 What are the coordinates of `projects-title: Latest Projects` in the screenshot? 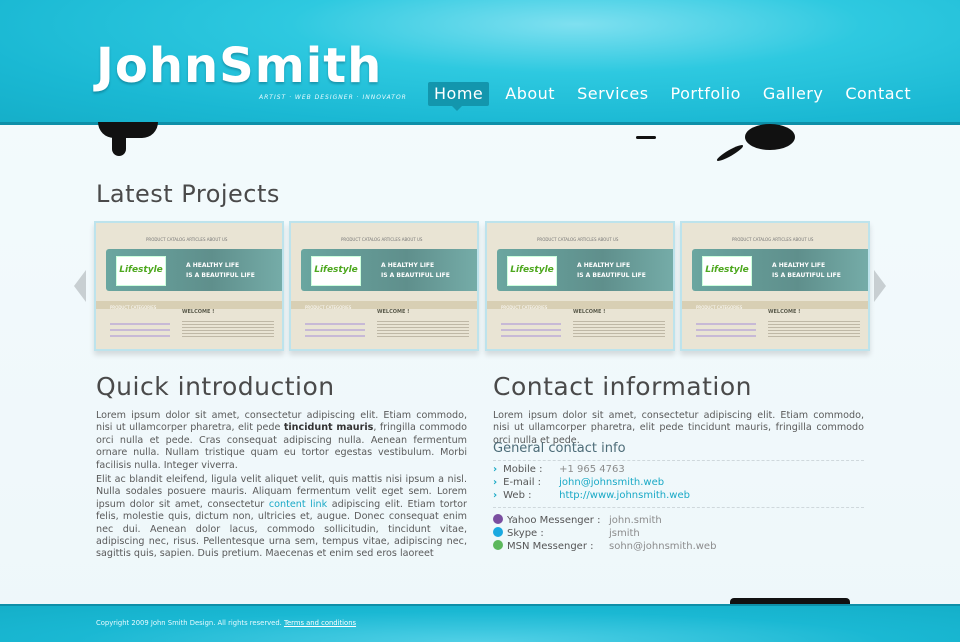 It's located at (188, 194).